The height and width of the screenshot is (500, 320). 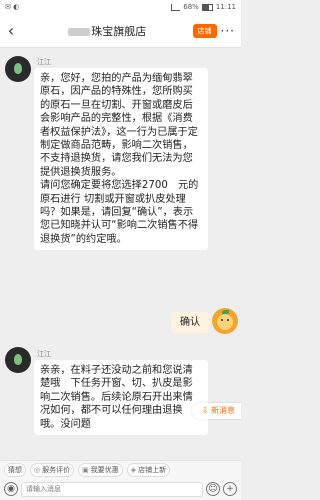 I want to click on voice-icon: ◉, so click(x=11, y=489).